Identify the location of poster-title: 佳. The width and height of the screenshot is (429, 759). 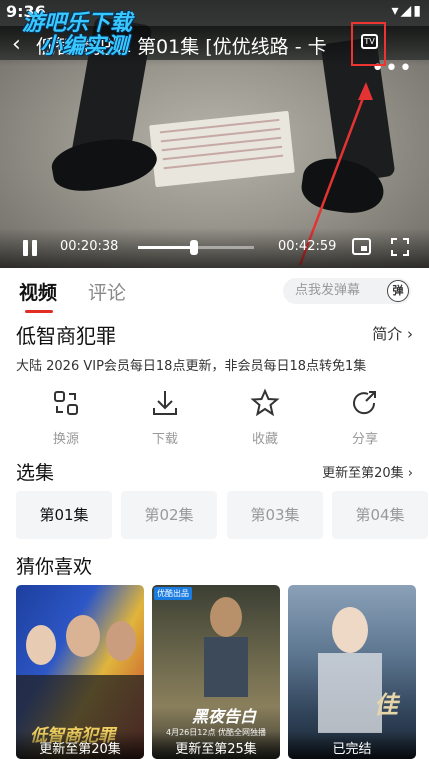
(386, 705).